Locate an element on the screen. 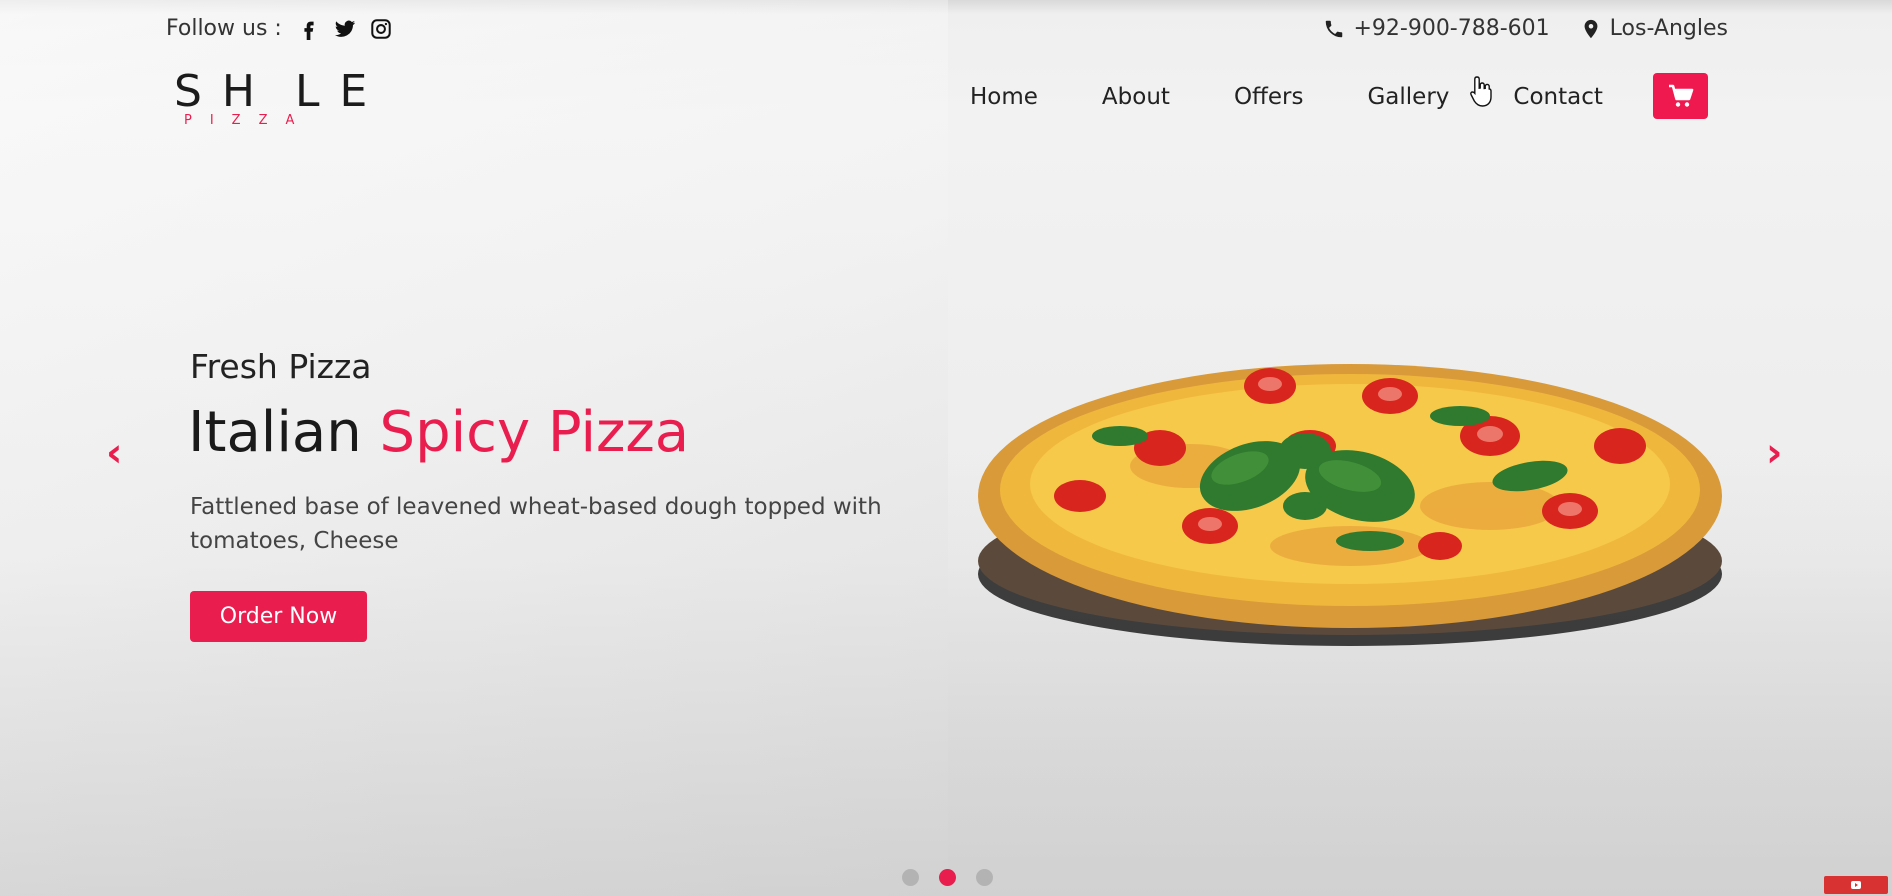 The height and width of the screenshot is (896, 1892). carousel-prev-button: ‹ is located at coordinates (114, 453).